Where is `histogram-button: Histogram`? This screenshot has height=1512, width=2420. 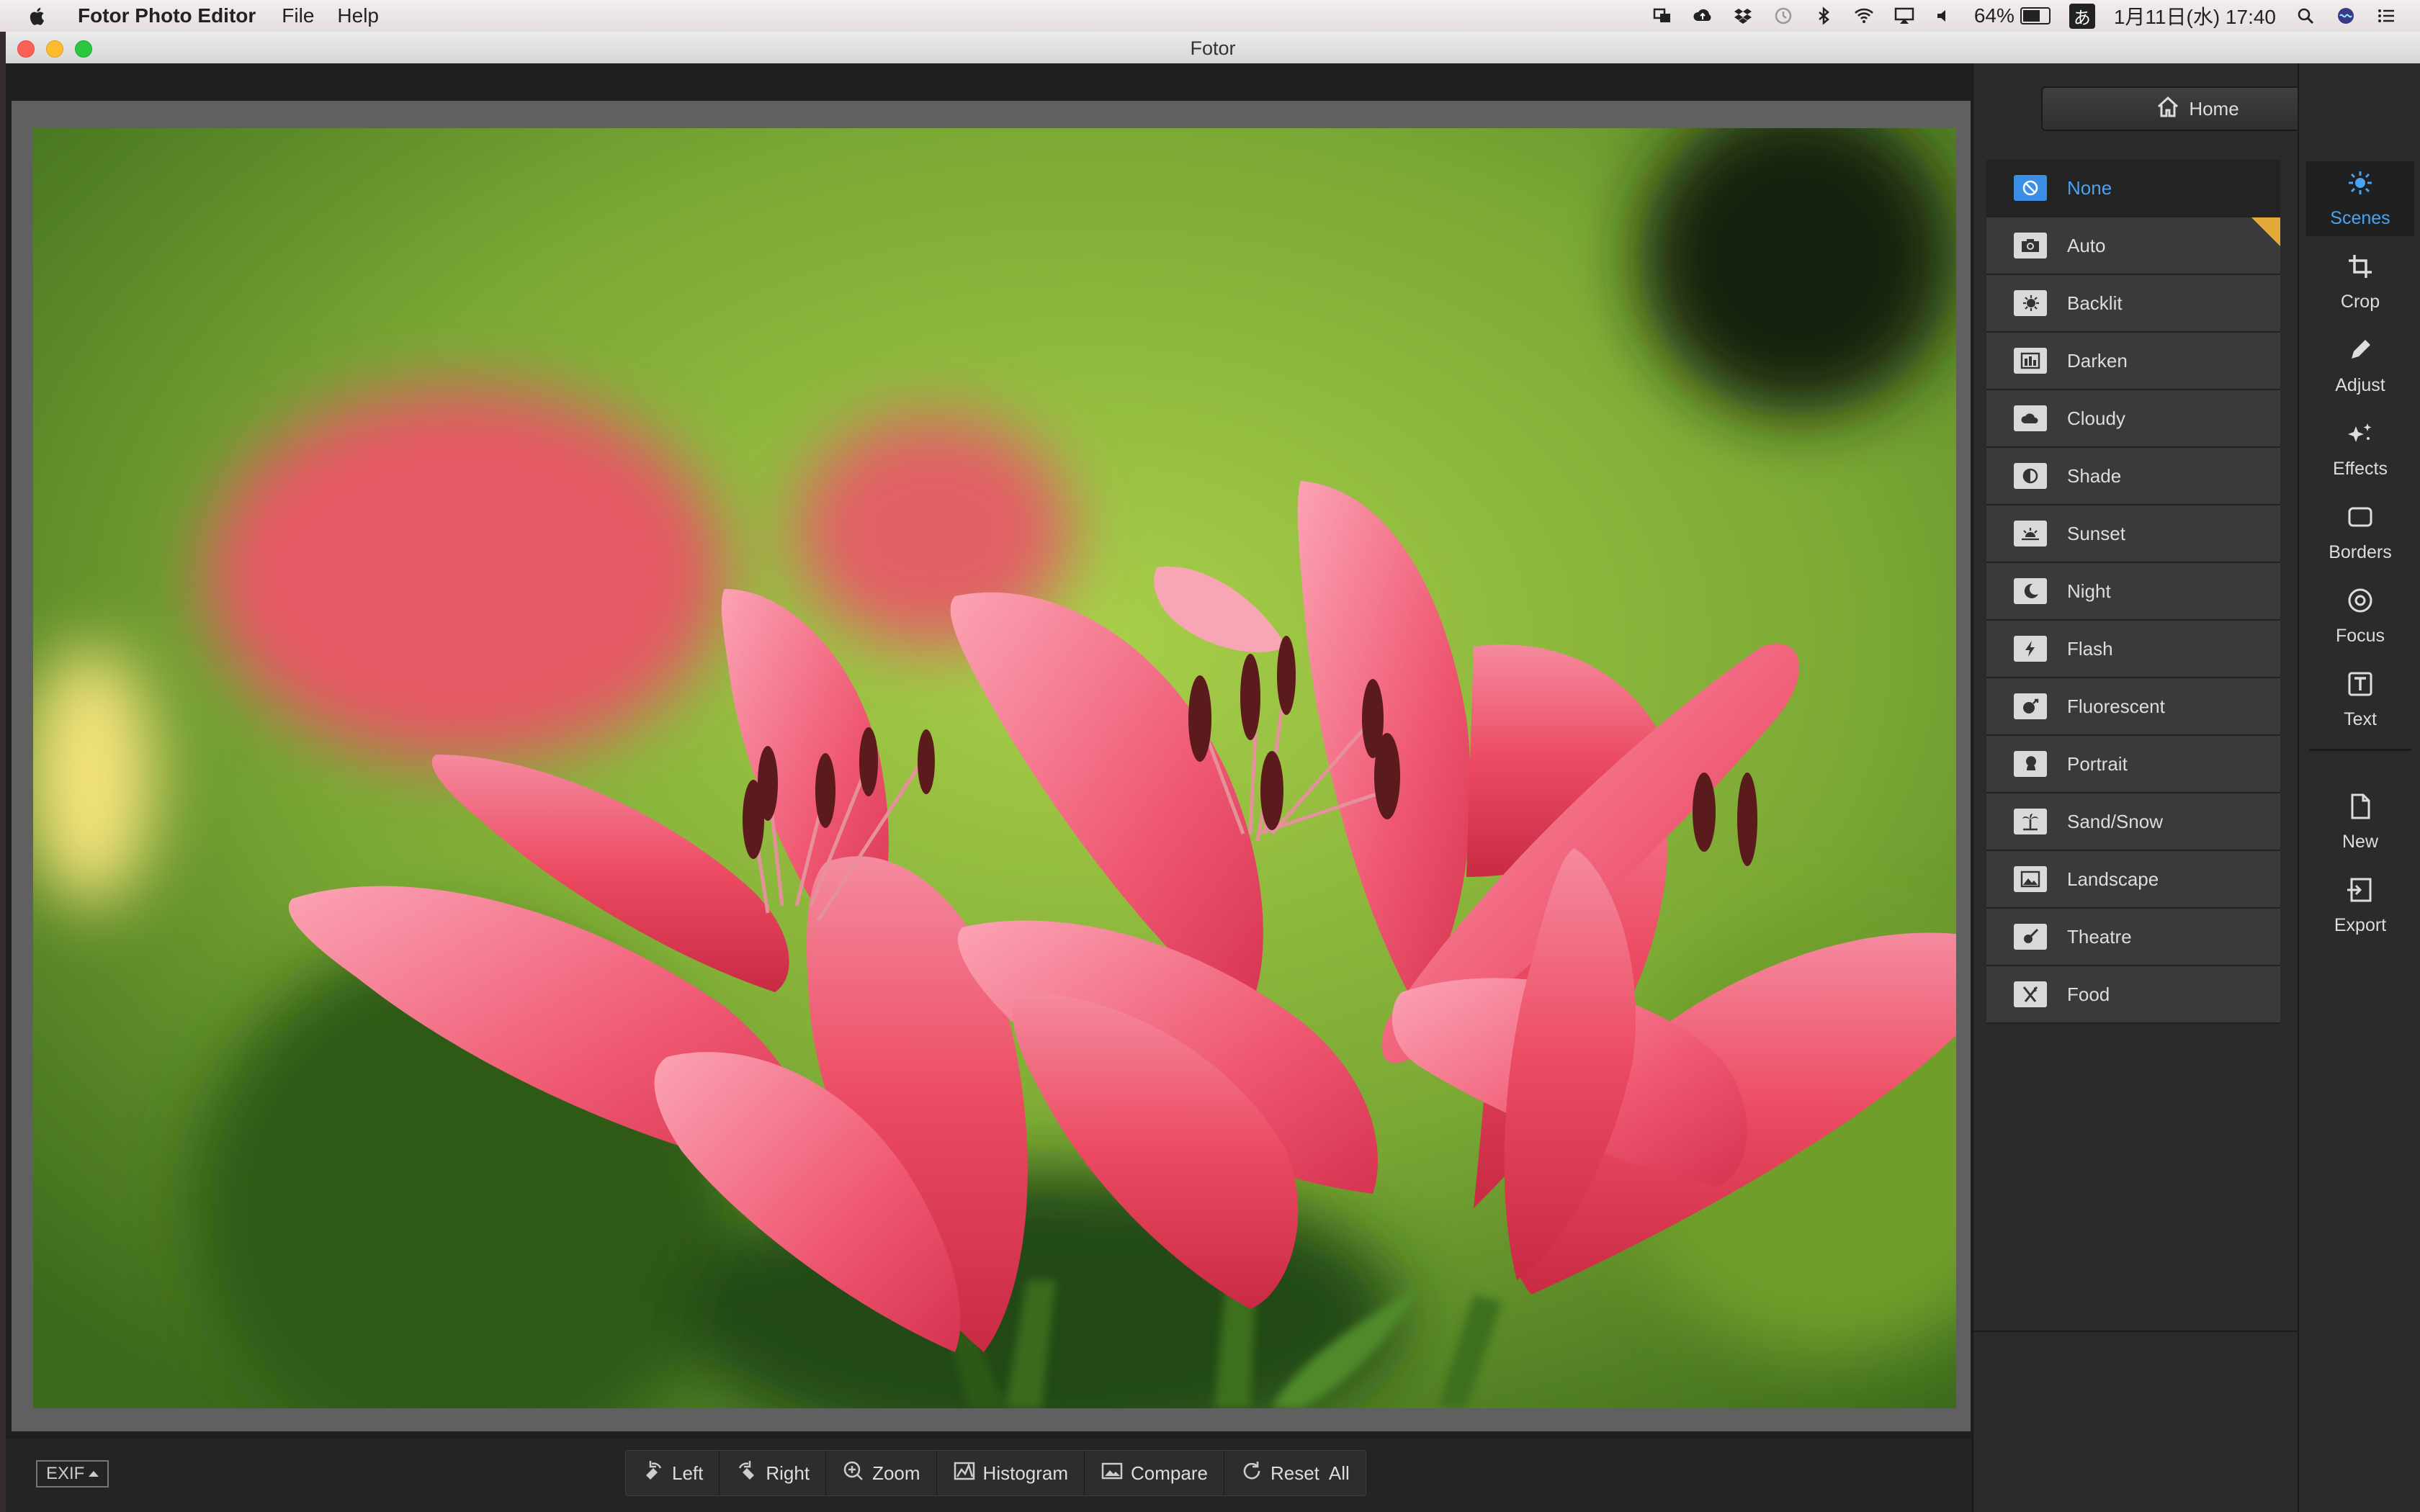
histogram-button: Histogram is located at coordinates (1011, 1473).